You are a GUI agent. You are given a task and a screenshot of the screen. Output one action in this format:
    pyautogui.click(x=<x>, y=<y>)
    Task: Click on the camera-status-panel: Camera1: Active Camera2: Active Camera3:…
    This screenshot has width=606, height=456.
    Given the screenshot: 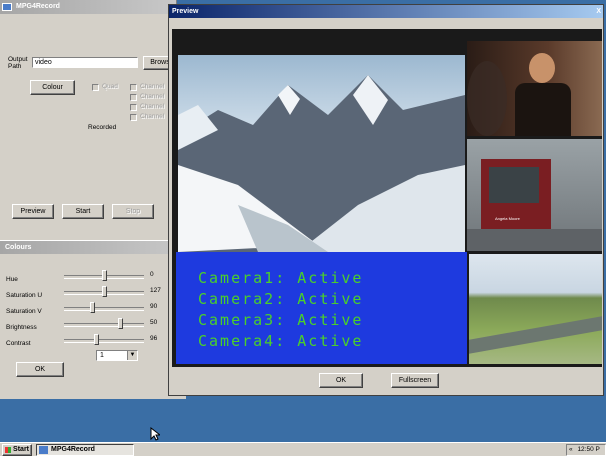 What is the action you would take?
    pyautogui.click(x=321, y=308)
    